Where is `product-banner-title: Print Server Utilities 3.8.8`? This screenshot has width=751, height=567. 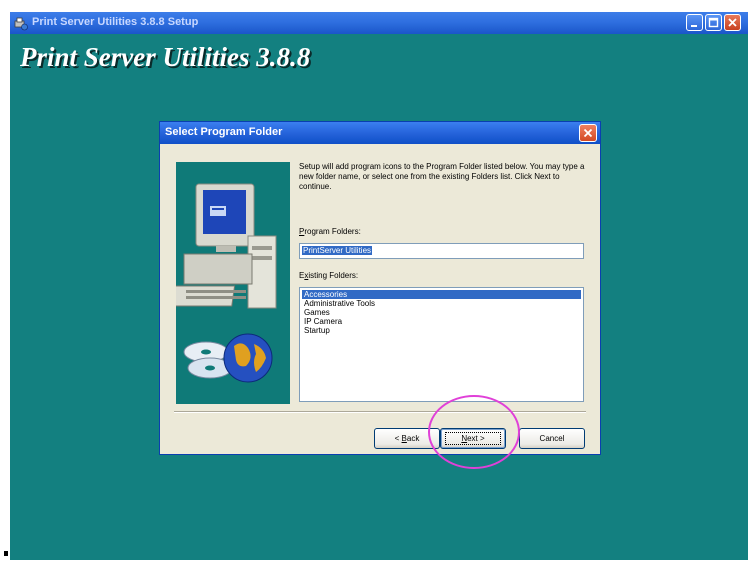
product-banner-title: Print Server Utilities 3.8.8 is located at coordinates (165, 57).